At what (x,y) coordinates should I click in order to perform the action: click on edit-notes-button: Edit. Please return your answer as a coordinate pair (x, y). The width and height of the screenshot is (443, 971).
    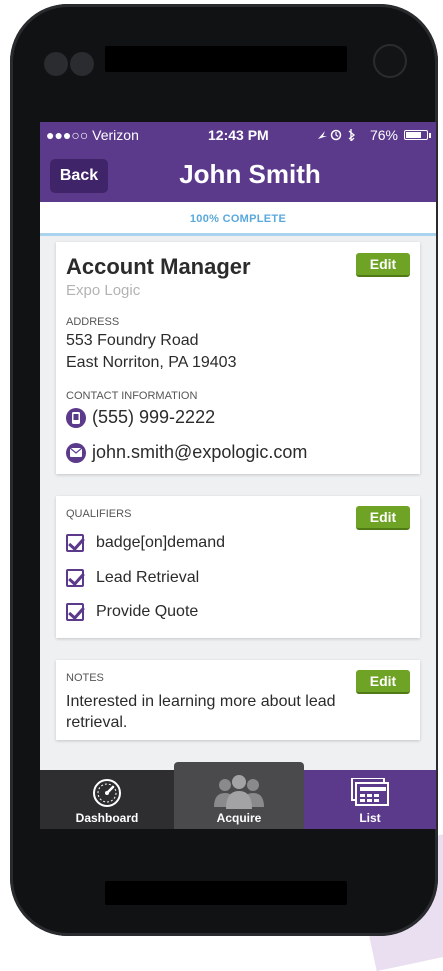
    Looking at the image, I should click on (383, 682).